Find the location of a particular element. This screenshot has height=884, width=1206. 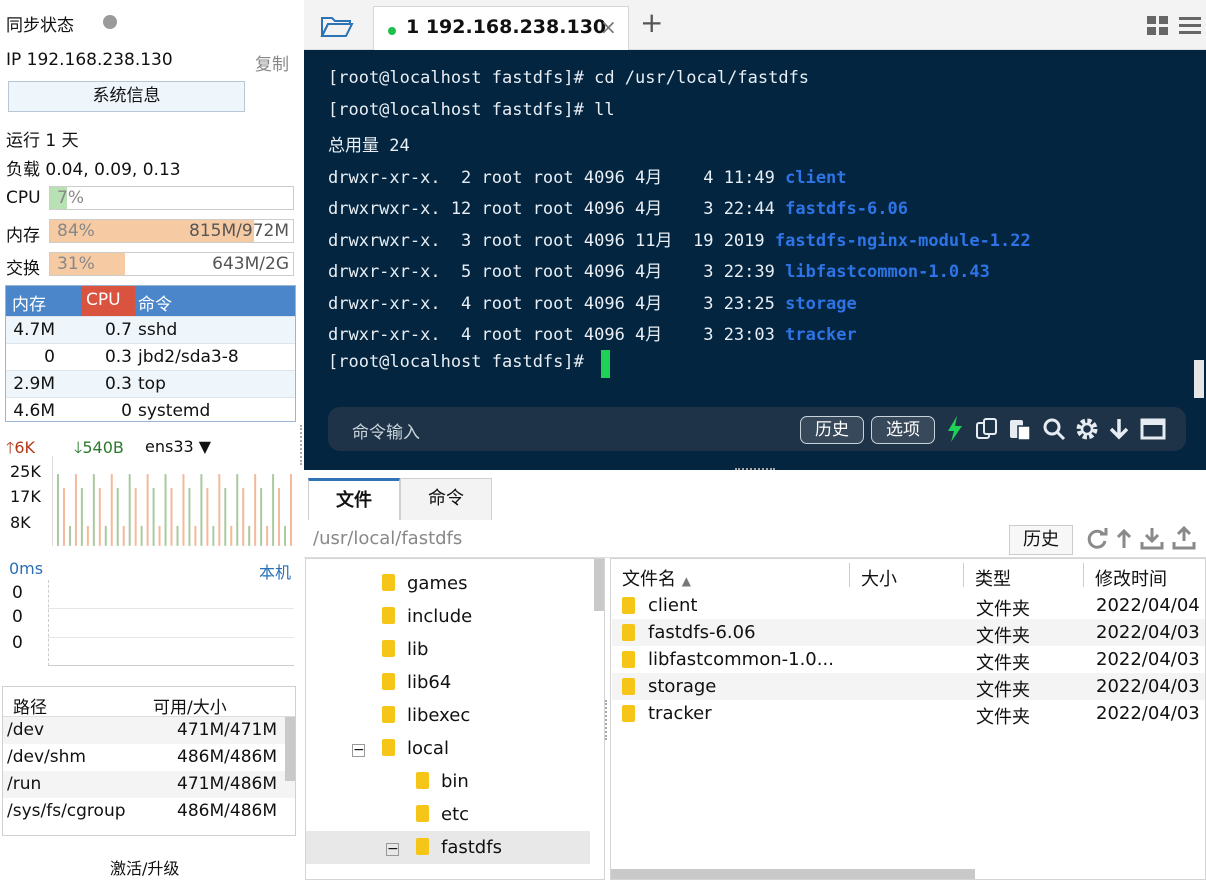

tree-item: bin is located at coordinates (442, 781).